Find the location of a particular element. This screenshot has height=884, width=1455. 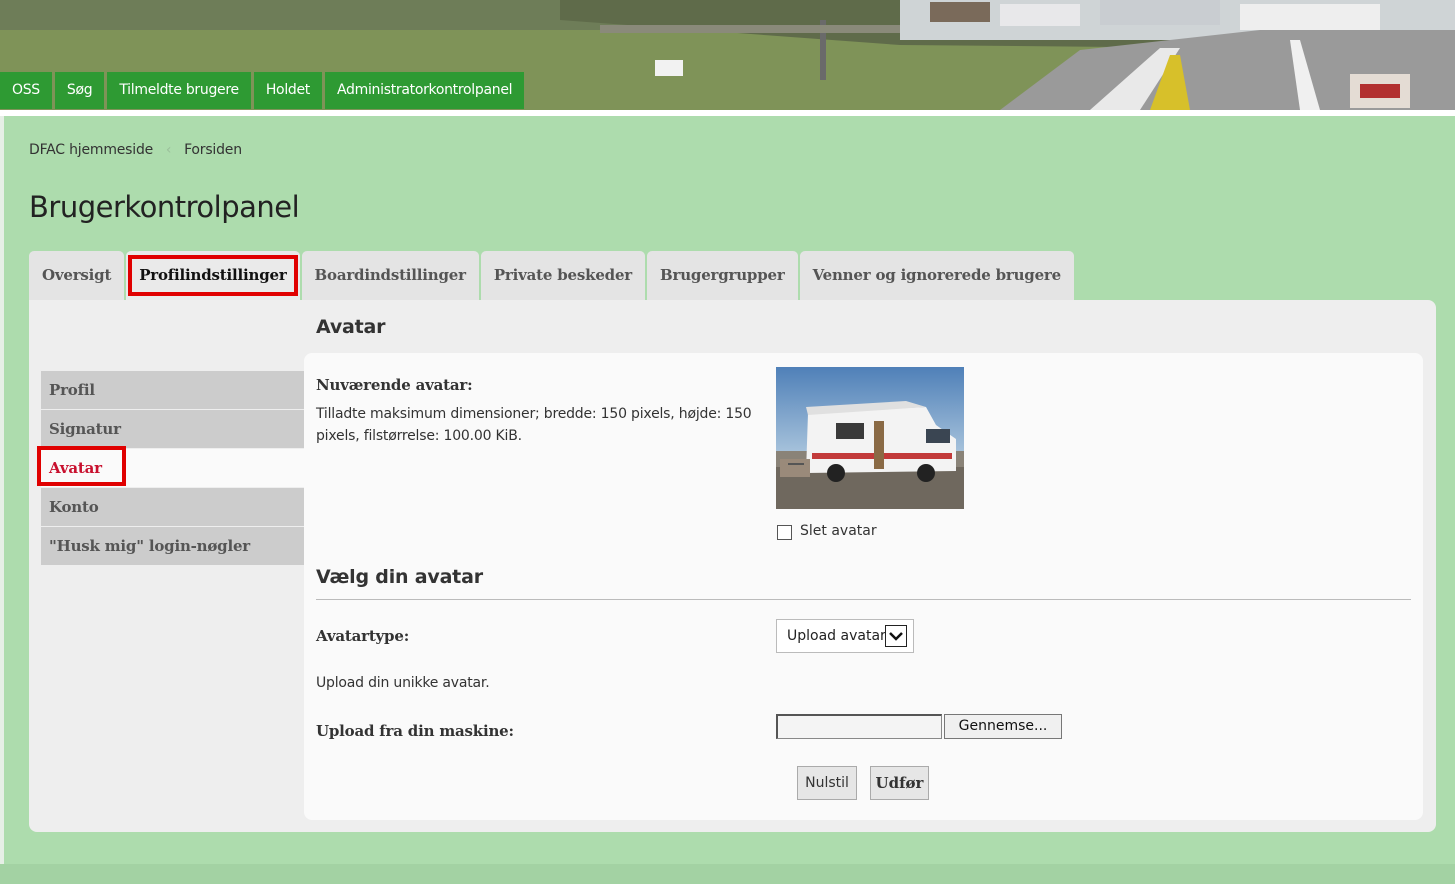

current-avatar-label: Nuværende avatar: is located at coordinates (394, 385).